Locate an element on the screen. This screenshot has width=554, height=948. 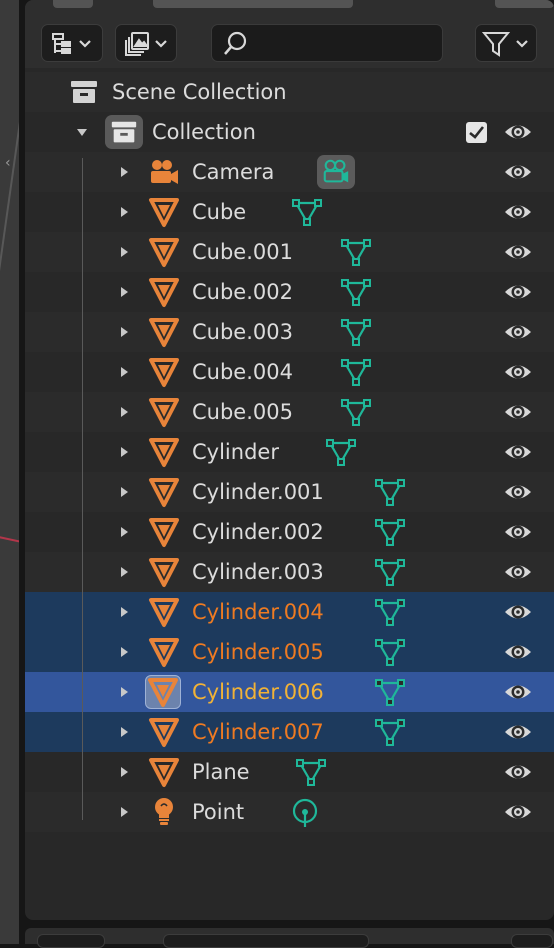
disclosure-expanded-icon is located at coordinates (82, 132).